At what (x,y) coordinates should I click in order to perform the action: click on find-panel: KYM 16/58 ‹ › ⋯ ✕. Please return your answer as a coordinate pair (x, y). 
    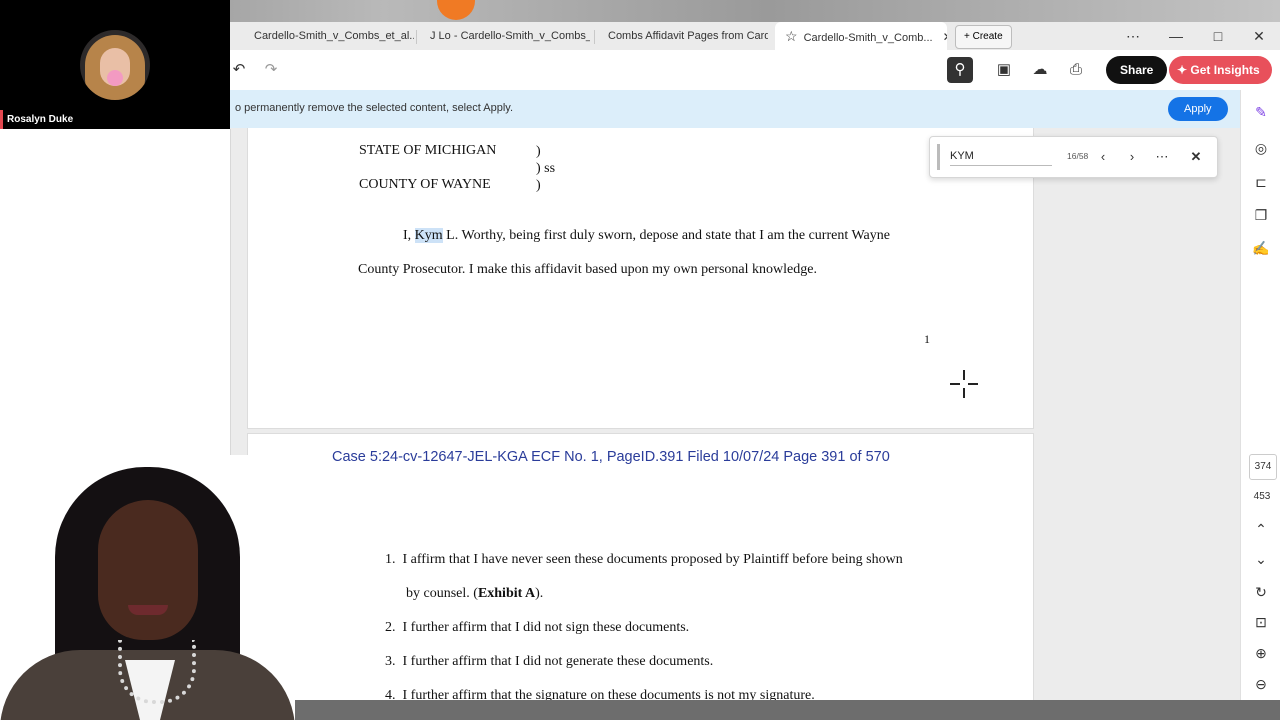
    Looking at the image, I should click on (1073, 157).